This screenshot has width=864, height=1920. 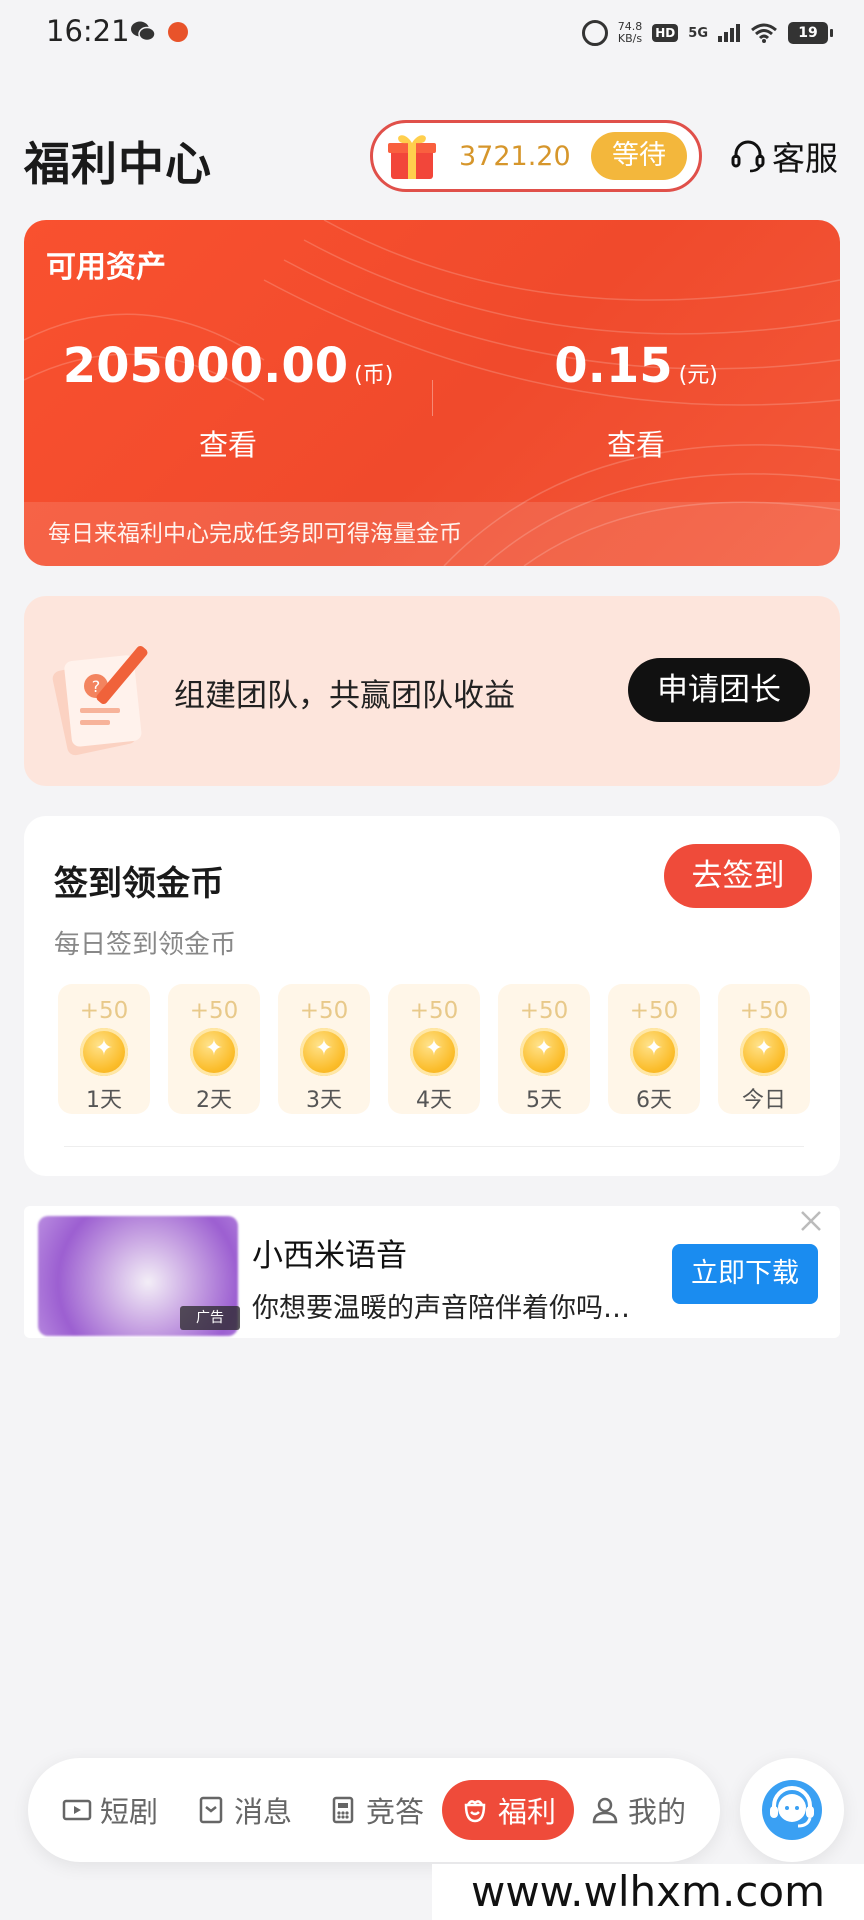 What do you see at coordinates (738, 876) in the screenshot?
I see `checkin-button: 去签到` at bounding box center [738, 876].